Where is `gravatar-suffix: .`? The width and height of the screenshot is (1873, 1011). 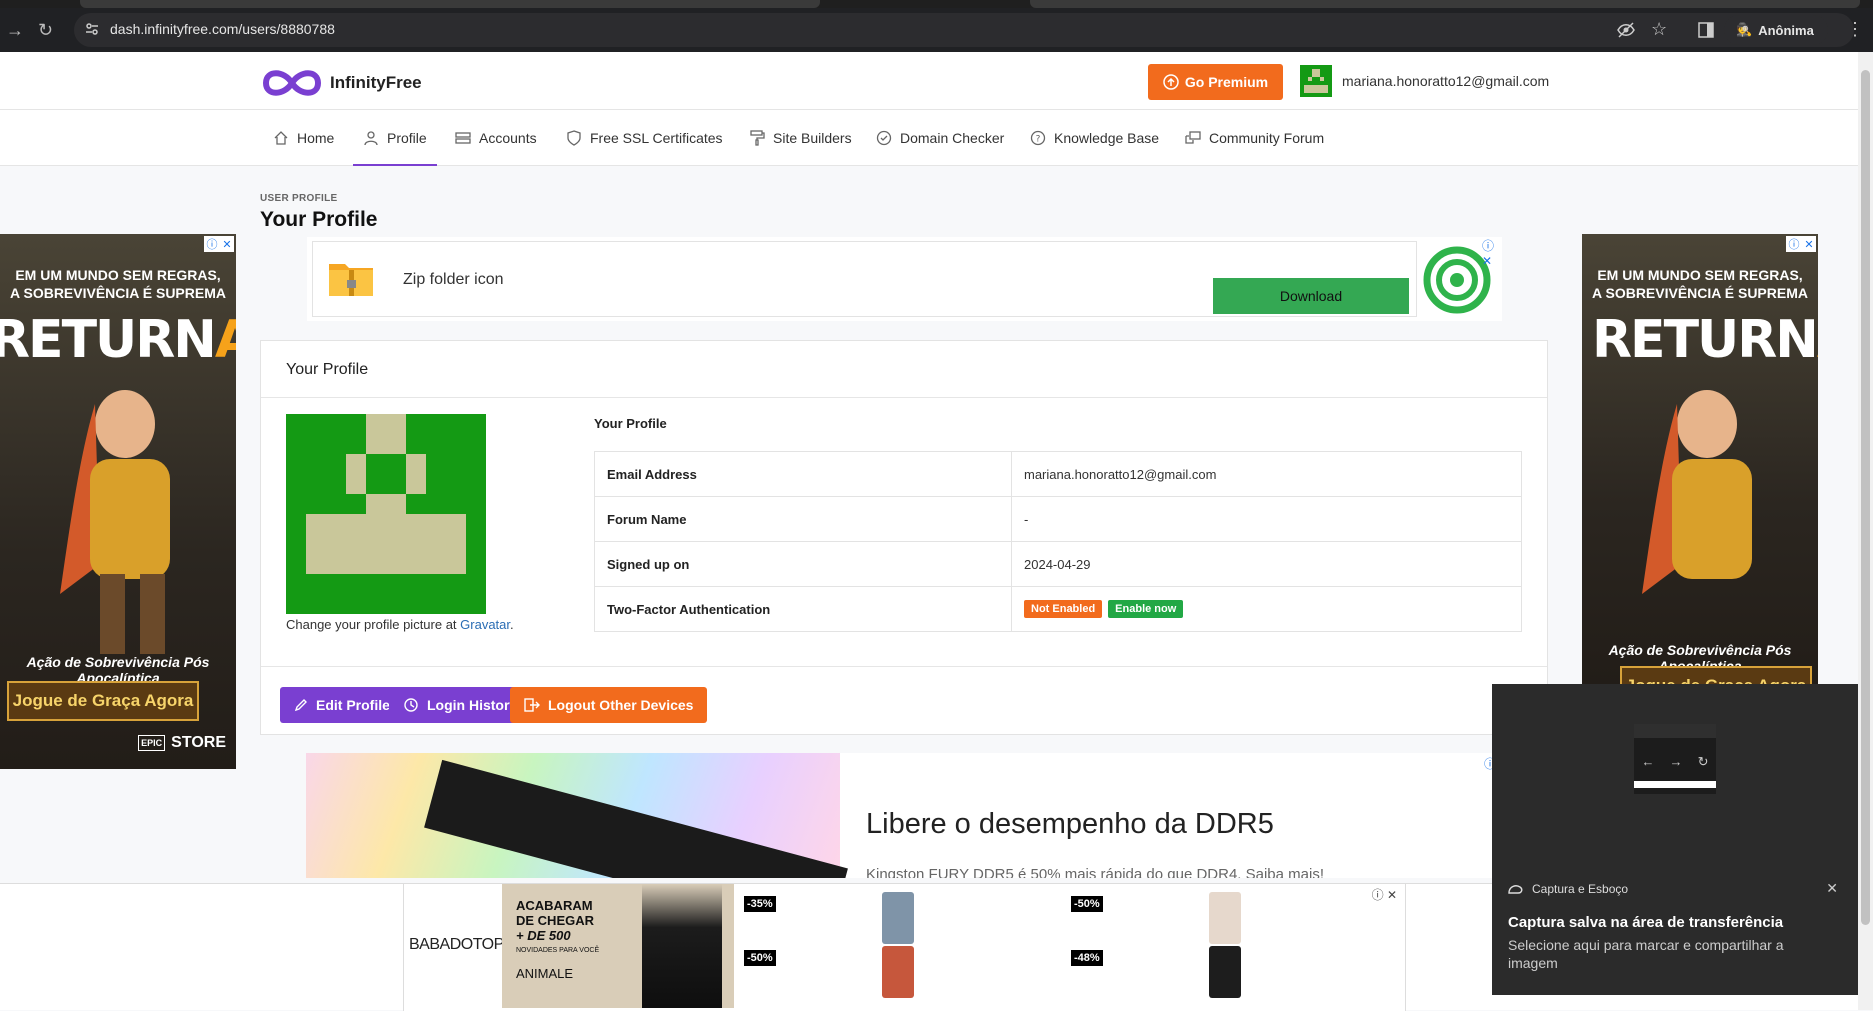
gravatar-suffix: . is located at coordinates (512, 624).